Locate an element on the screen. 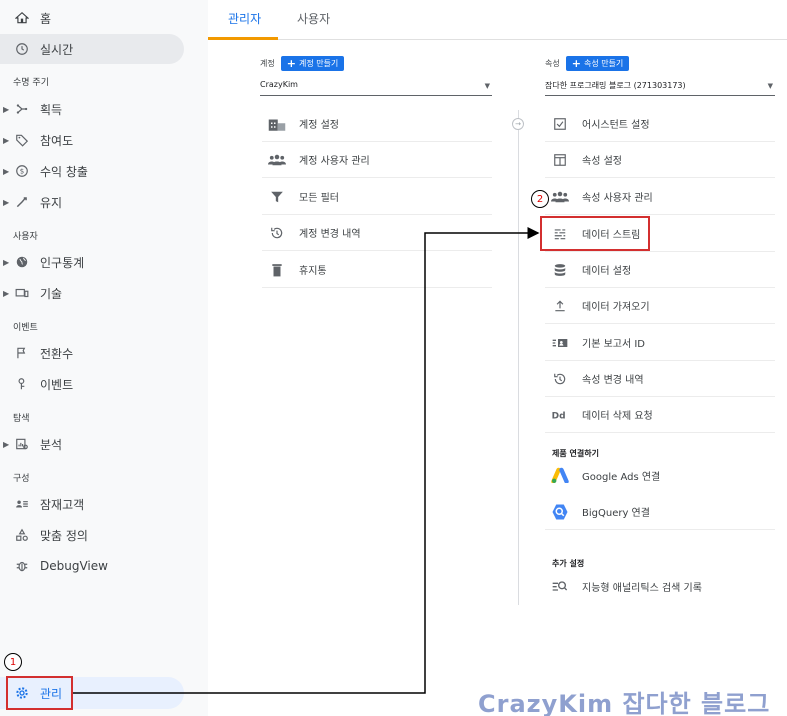 The width and height of the screenshot is (787, 716). dollar-icon: $ is located at coordinates (22, 171).